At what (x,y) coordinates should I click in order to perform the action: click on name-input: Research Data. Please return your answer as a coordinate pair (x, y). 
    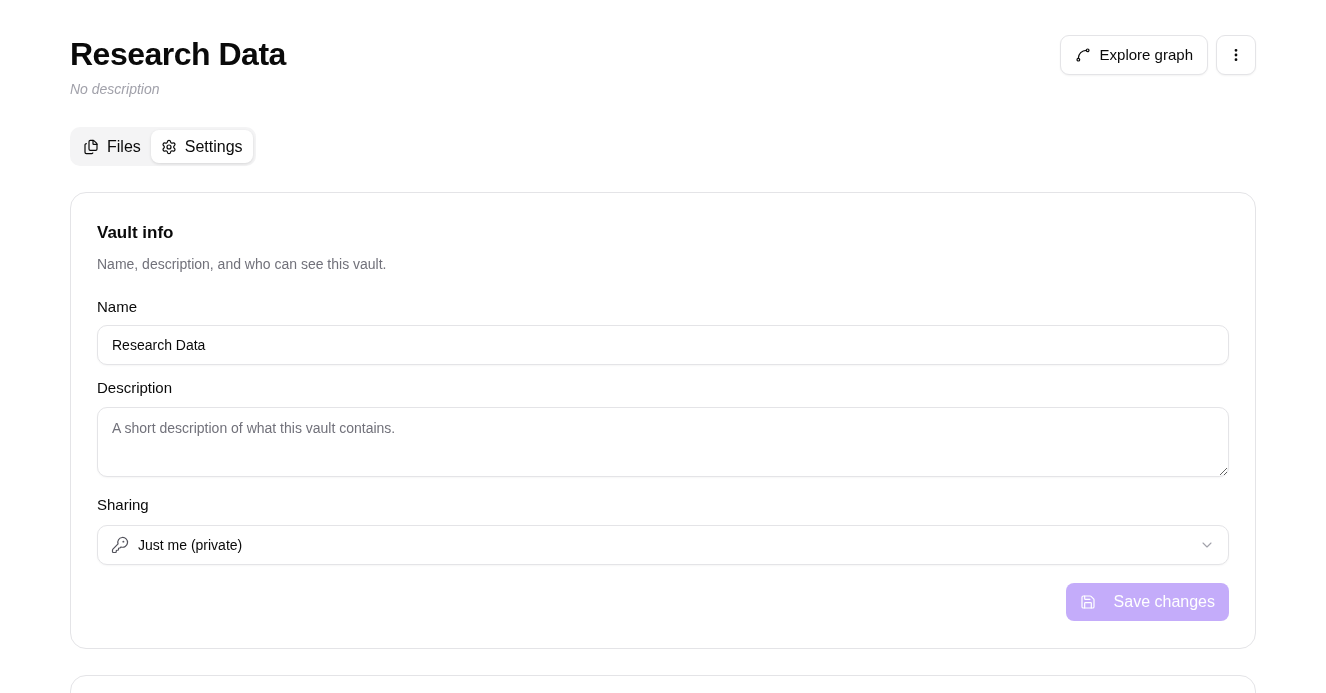
    Looking at the image, I should click on (663, 345).